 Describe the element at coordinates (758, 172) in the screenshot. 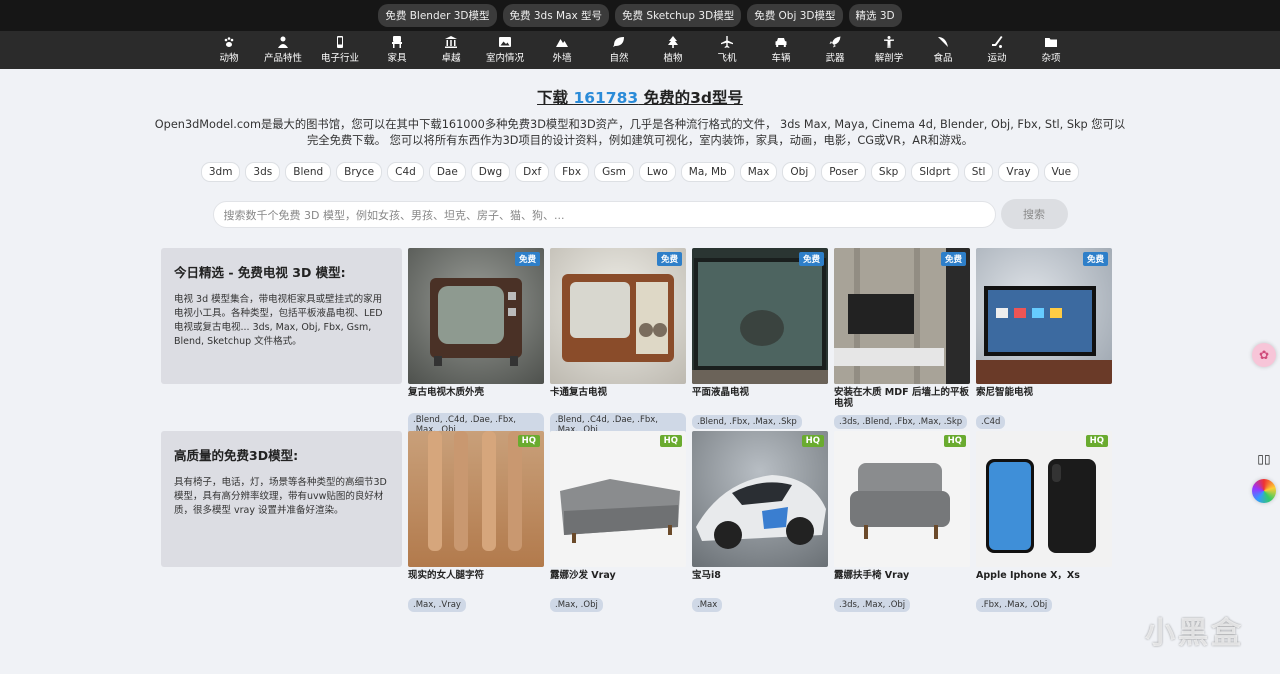

I see `format-max: Max` at that location.